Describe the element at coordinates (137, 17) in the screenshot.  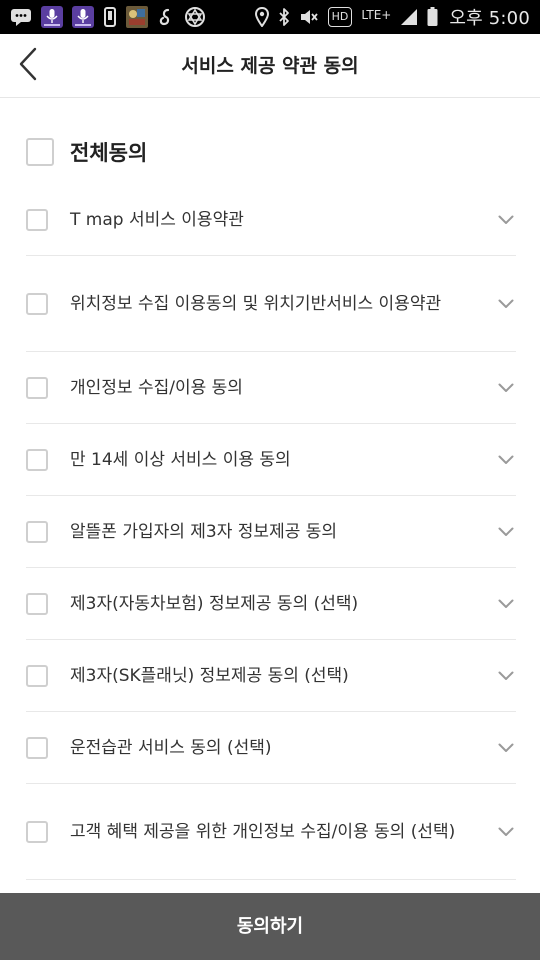
I see `game-app-icon` at that location.